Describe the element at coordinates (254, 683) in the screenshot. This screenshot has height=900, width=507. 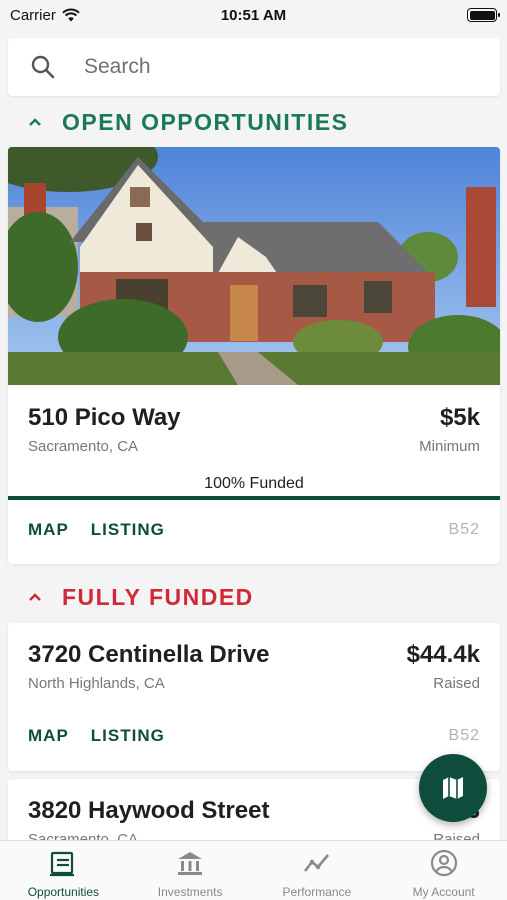
I see `card-sub-row: North Highlands, CA Raised` at that location.